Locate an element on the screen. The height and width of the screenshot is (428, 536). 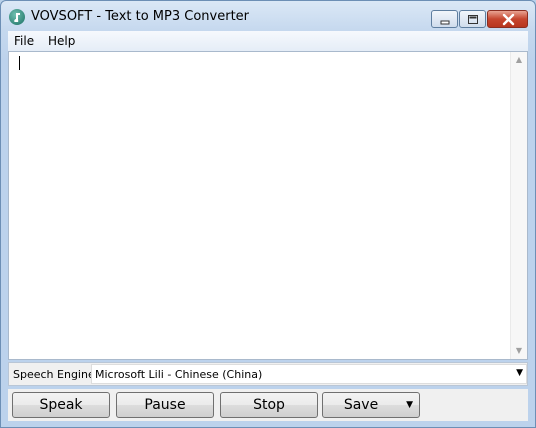
button-row: Speak Pause Stop Save ▼ is located at coordinates (268, 405).